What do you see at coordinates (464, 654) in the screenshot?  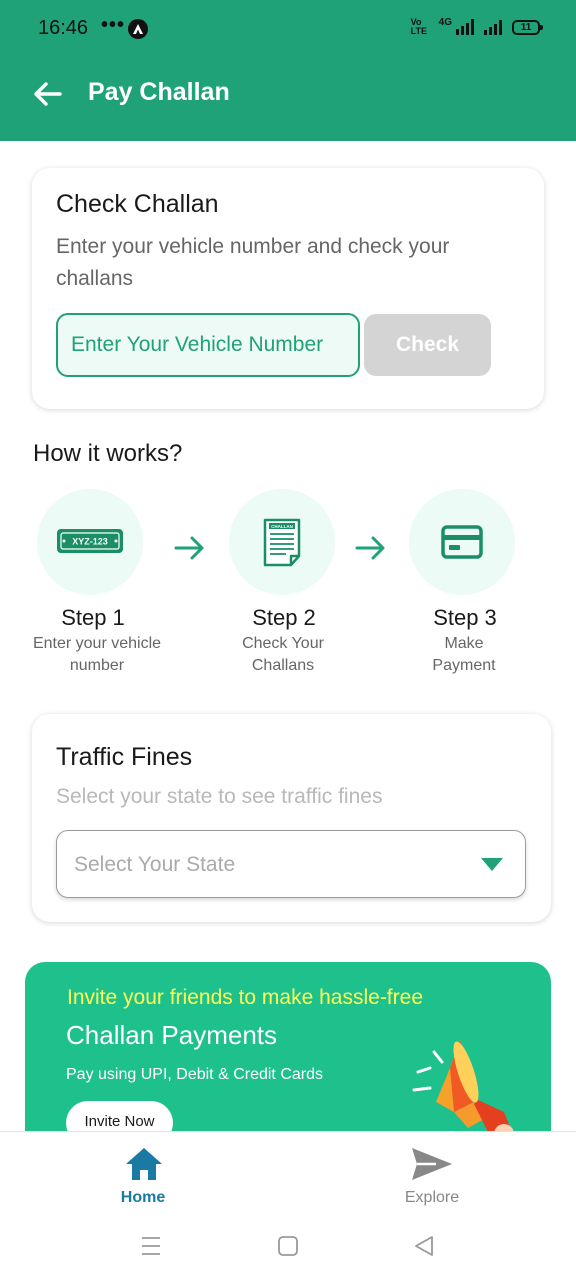 I see `step-3-description: Make Payment` at bounding box center [464, 654].